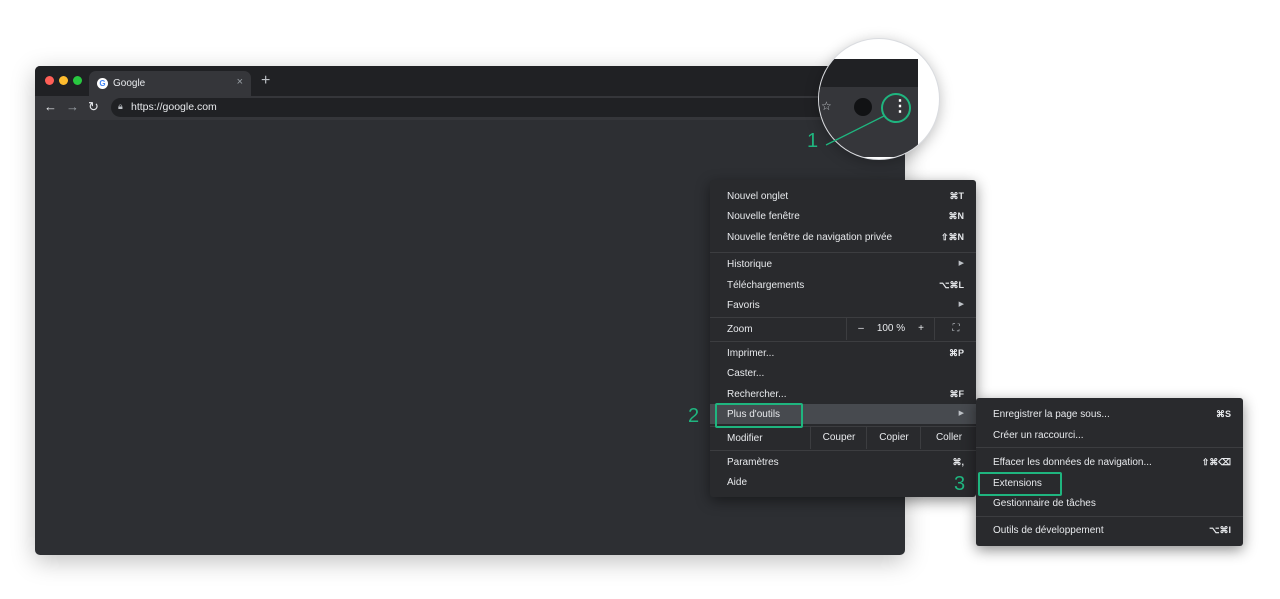  What do you see at coordinates (838, 438) in the screenshot?
I see `cut-button: Couper` at bounding box center [838, 438].